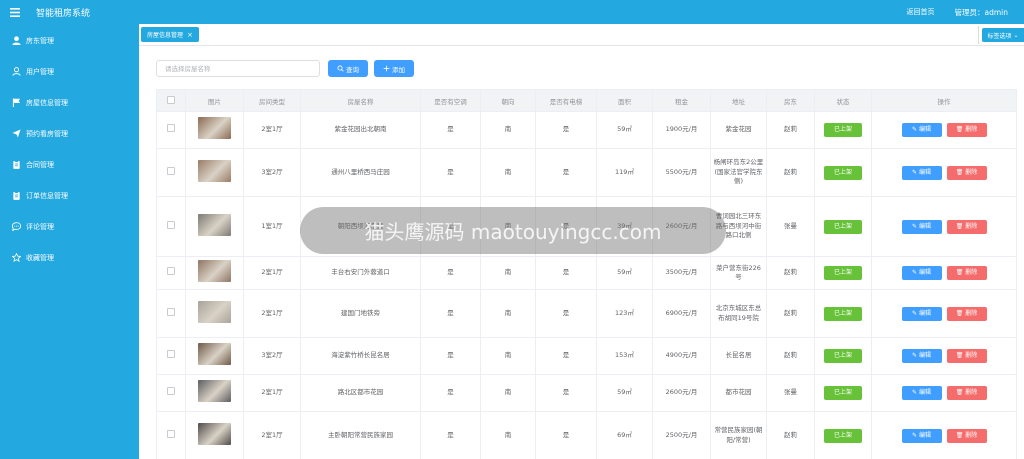  I want to click on select-all-checkbox, so click(171, 99).